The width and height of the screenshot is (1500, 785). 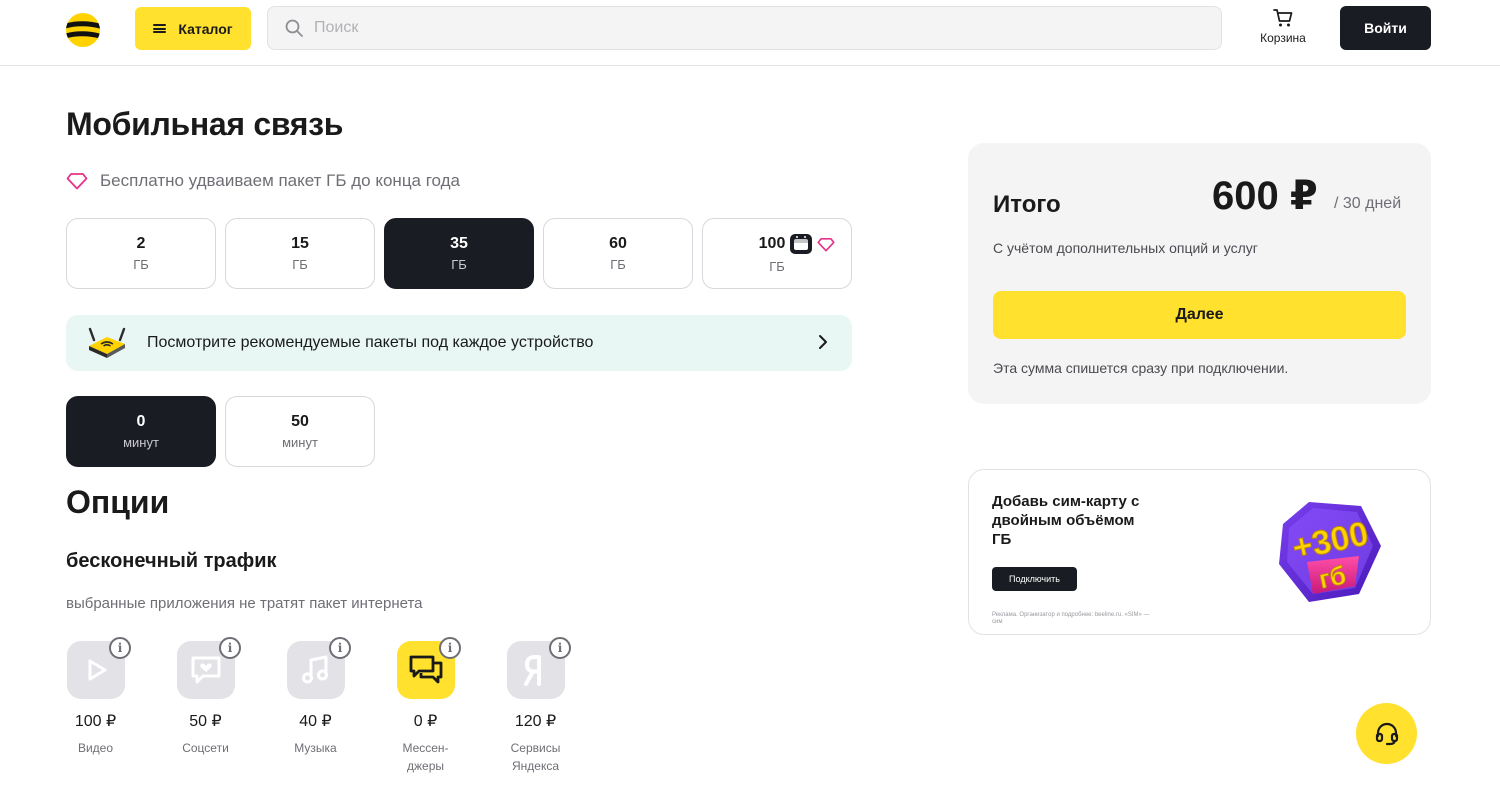 I want to click on package-value: 60, so click(x=618, y=243).